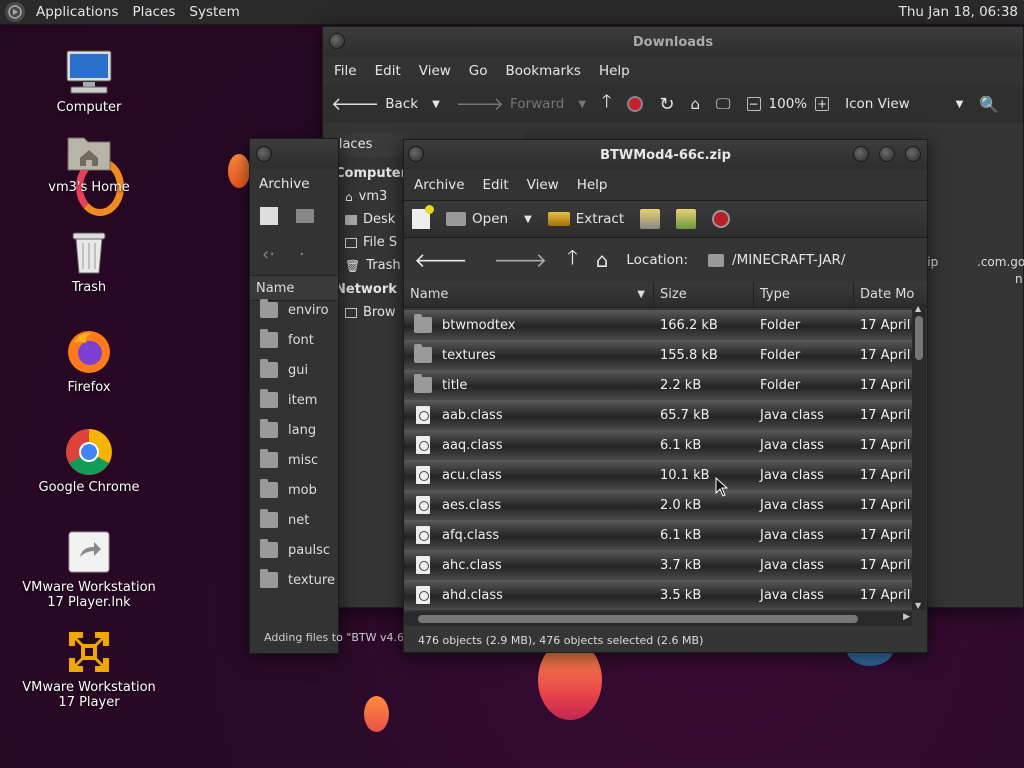 Image resolution: width=1024 pixels, height=768 pixels. Describe the element at coordinates (89, 669) in the screenshot. I see `desktop-icon-vmware: VMware Workstation 17 Player` at that location.